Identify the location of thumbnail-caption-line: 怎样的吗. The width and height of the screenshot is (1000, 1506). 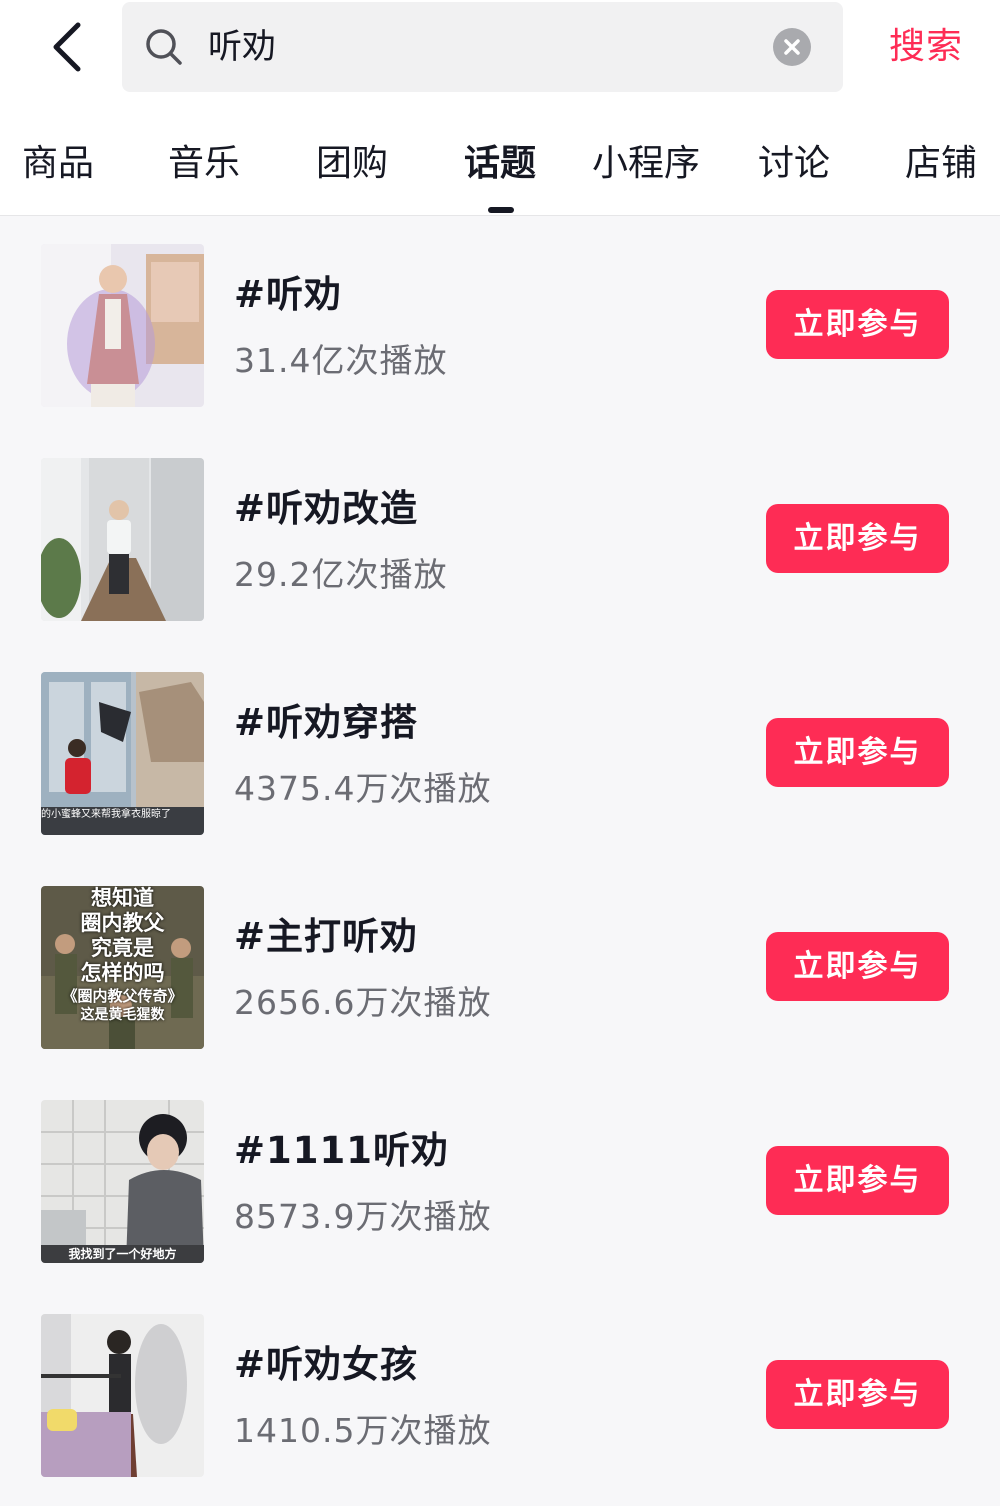
(122, 973).